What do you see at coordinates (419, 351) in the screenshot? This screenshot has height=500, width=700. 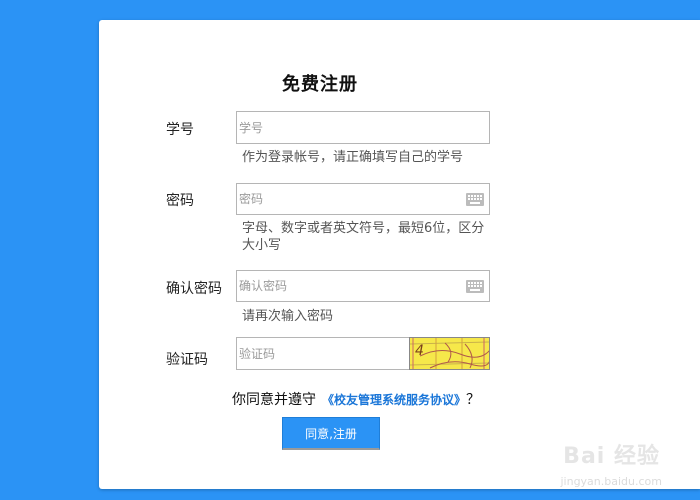 I see `captcha-text: 4` at bounding box center [419, 351].